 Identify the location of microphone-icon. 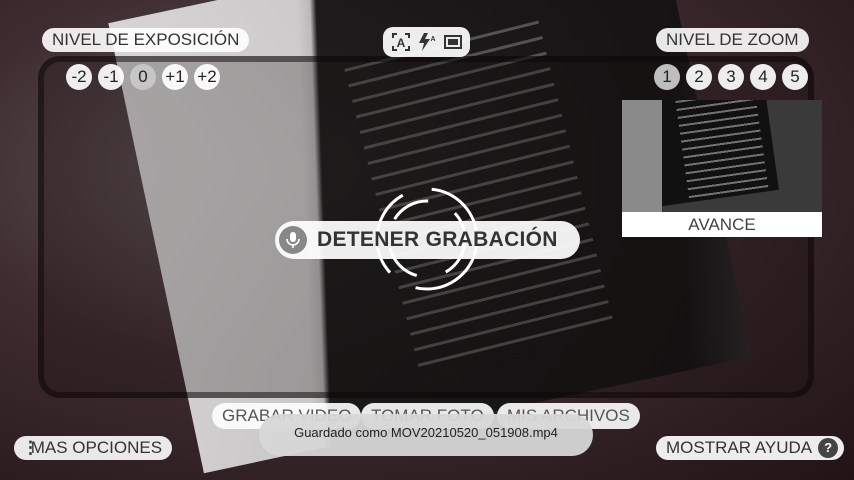
(293, 240).